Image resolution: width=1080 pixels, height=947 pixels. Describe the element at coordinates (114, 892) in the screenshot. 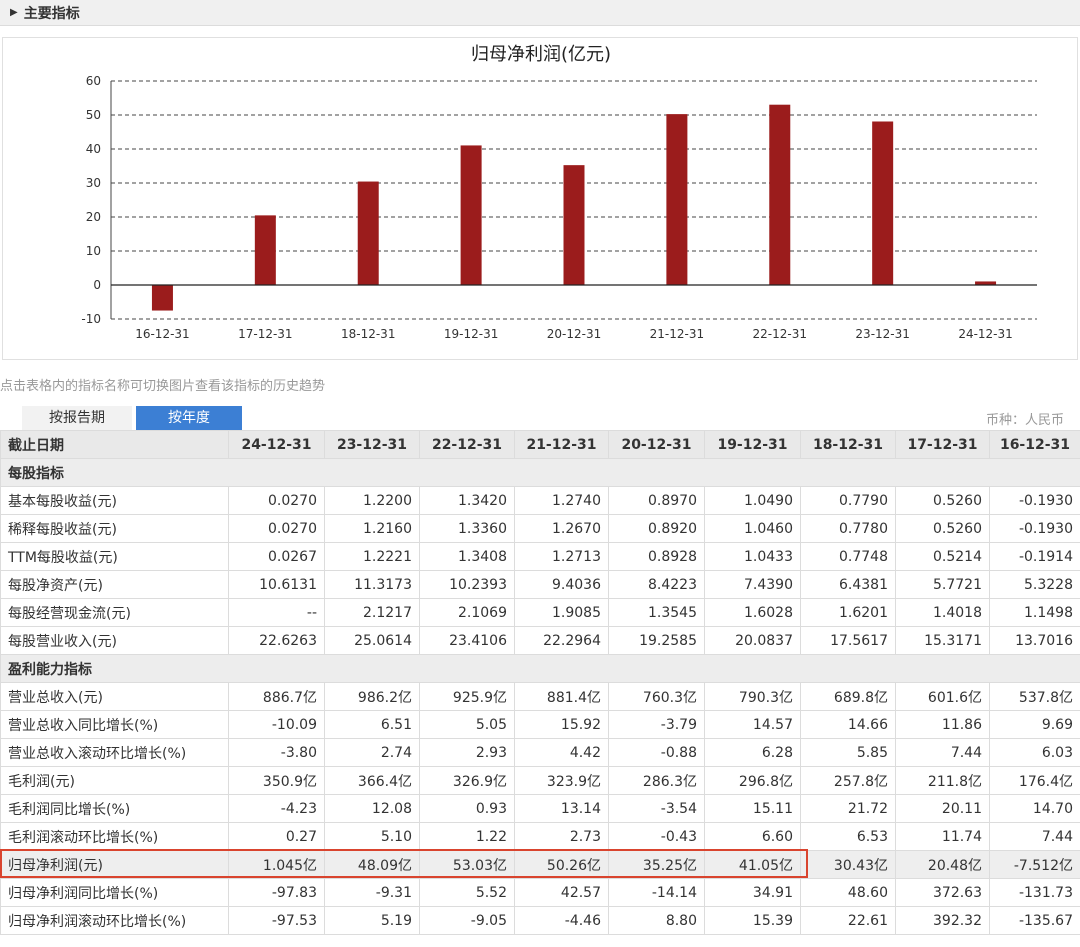

I see `indicator-name-link: 归母净利润同比增长(%)` at that location.